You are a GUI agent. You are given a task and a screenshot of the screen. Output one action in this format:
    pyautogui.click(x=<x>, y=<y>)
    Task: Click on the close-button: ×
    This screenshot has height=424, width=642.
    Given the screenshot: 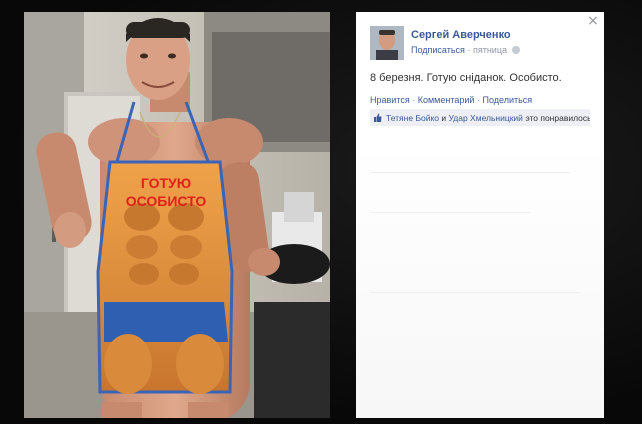 What is the action you would take?
    pyautogui.click(x=593, y=21)
    